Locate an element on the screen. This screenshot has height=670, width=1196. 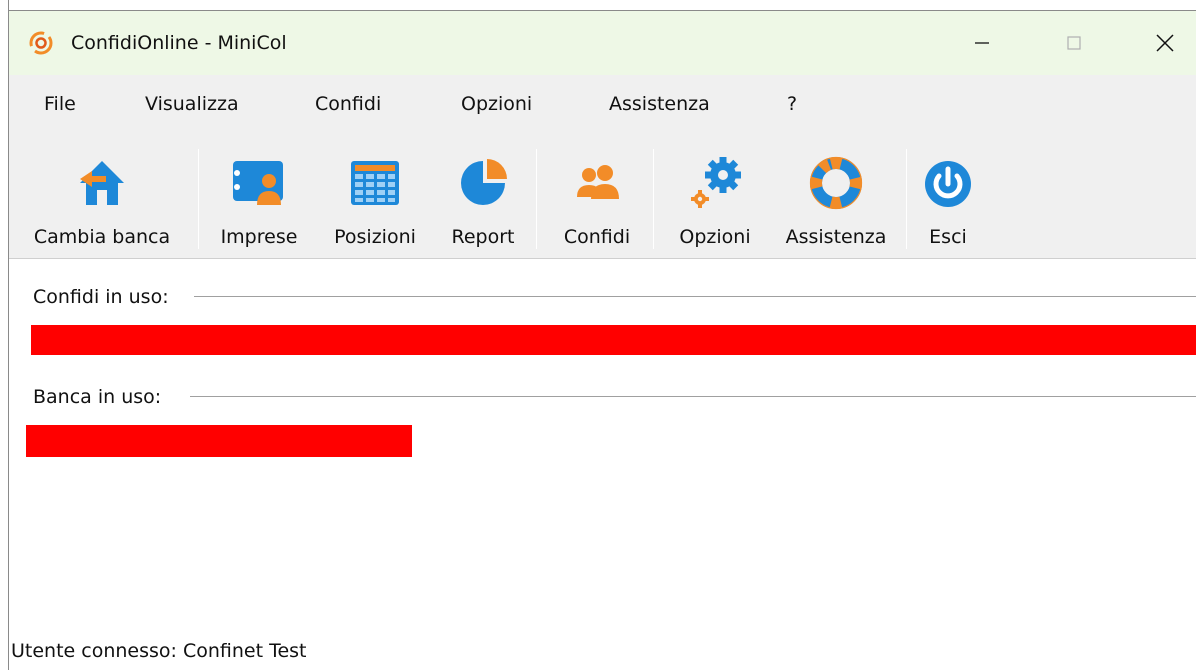
lifebuoy-icon is located at coordinates (836, 183).